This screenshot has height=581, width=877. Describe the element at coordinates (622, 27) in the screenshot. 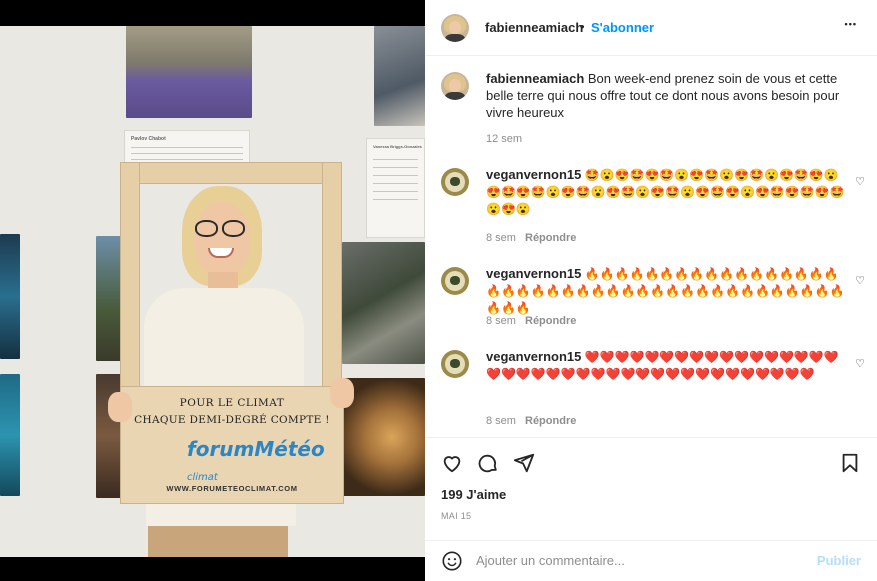

I see `follow-button: S'abonner` at that location.